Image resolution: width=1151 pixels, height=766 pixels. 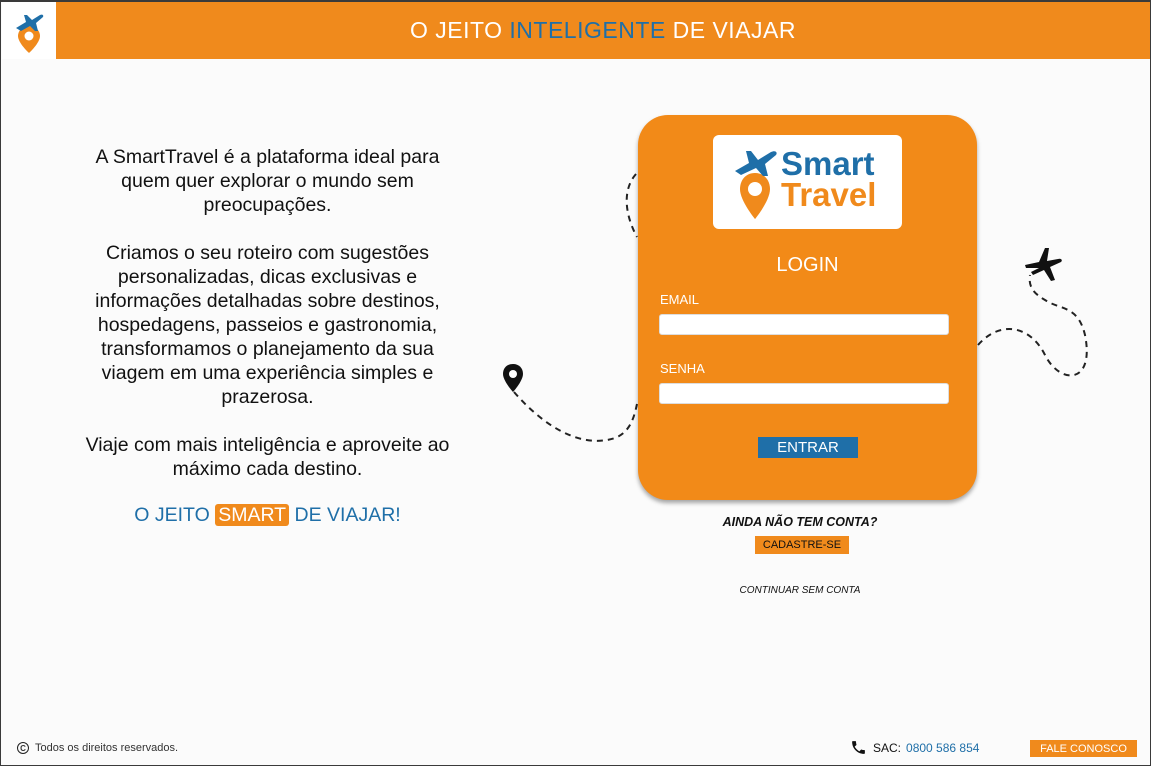 I want to click on corner-logo, so click(x=29, y=30).